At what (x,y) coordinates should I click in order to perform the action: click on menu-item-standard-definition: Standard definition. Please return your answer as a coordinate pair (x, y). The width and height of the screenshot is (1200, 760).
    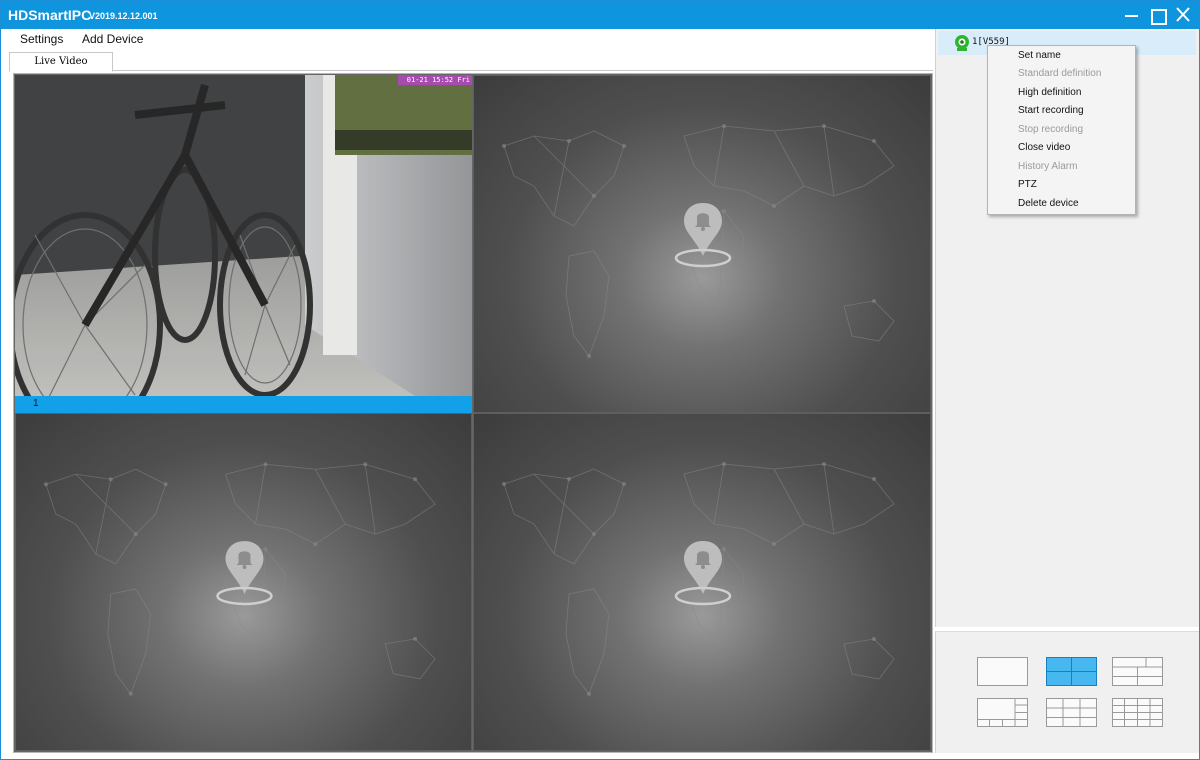
    Looking at the image, I should click on (1059, 74).